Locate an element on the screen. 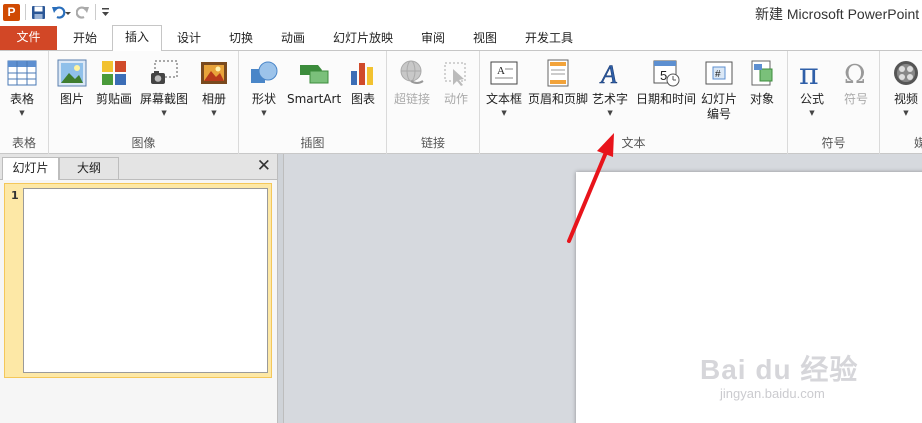  shapes-label: 形状 is located at coordinates (263, 99).